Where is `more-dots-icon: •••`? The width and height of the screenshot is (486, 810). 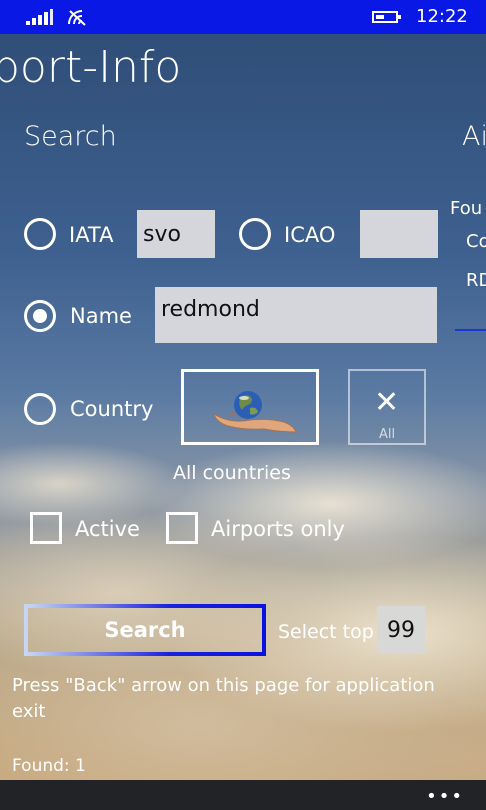 more-dots-icon: ••• is located at coordinates (445, 796).